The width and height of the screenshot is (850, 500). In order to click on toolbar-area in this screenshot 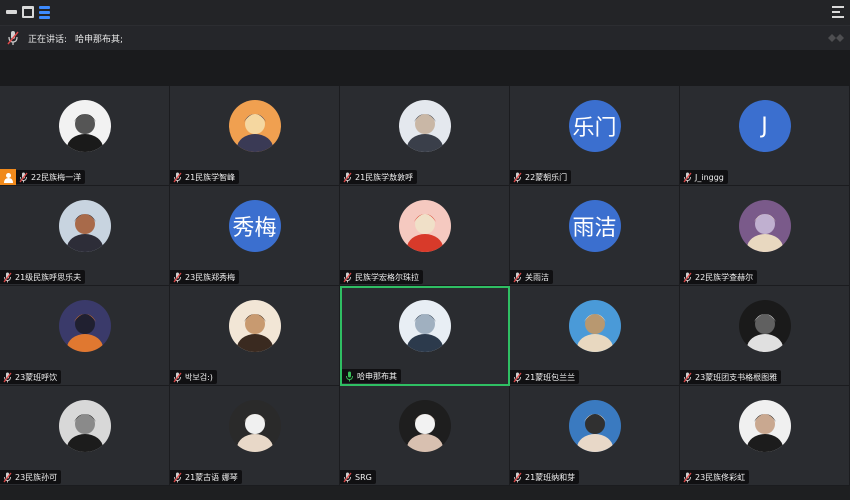, I will do `click(425, 68)`.